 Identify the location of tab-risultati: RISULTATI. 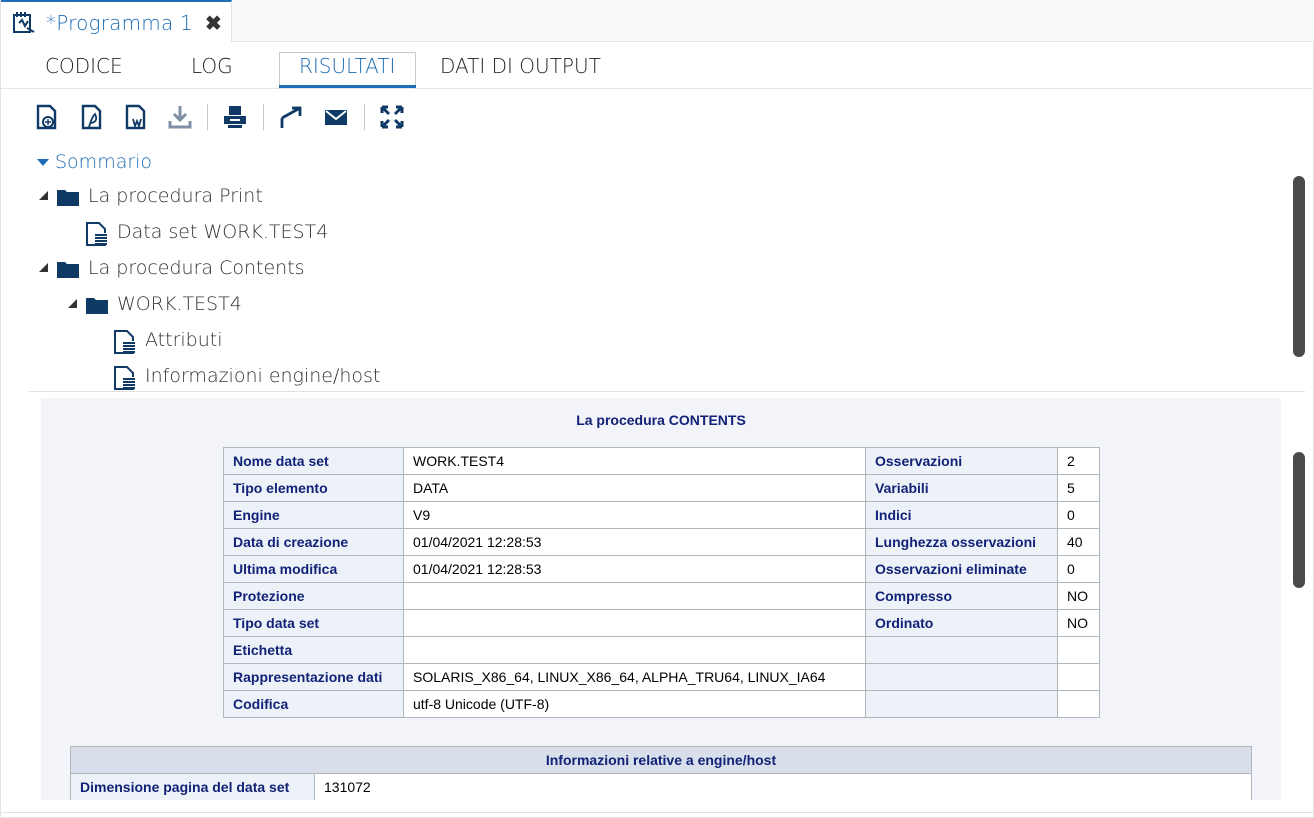
(347, 66).